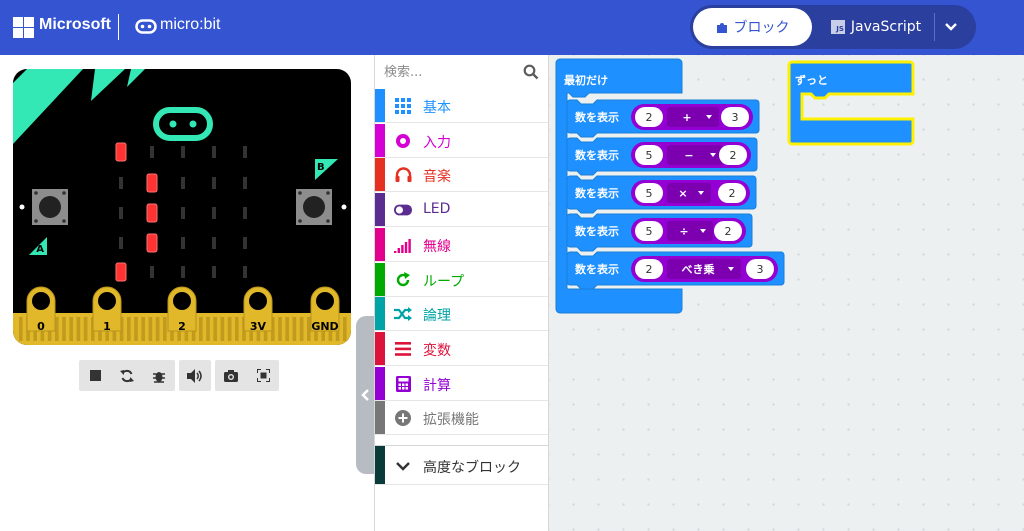  What do you see at coordinates (811, 80) in the screenshot?
I see `forever-label: ずっと` at bounding box center [811, 80].